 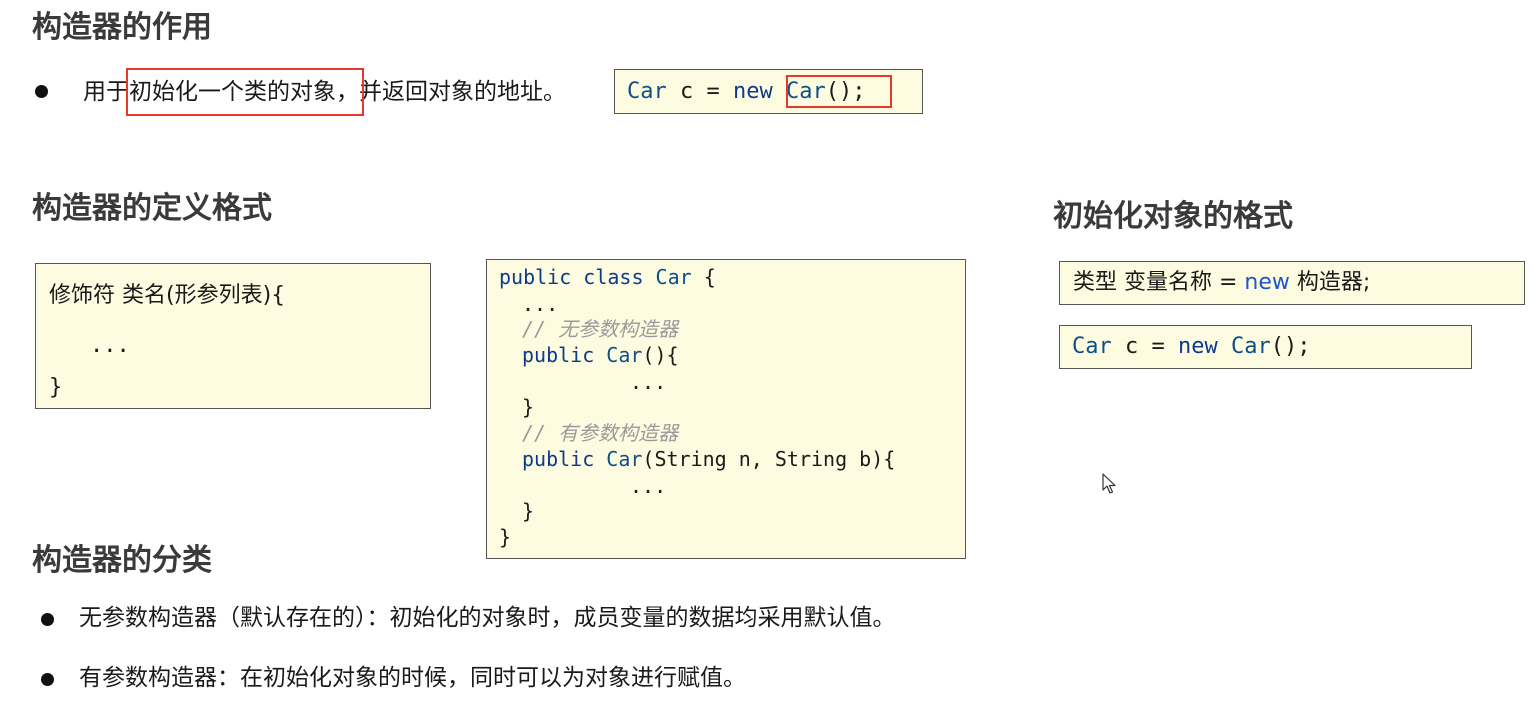 What do you see at coordinates (106, 92) in the screenshot?
I see `purpose-prefix: 用于` at bounding box center [106, 92].